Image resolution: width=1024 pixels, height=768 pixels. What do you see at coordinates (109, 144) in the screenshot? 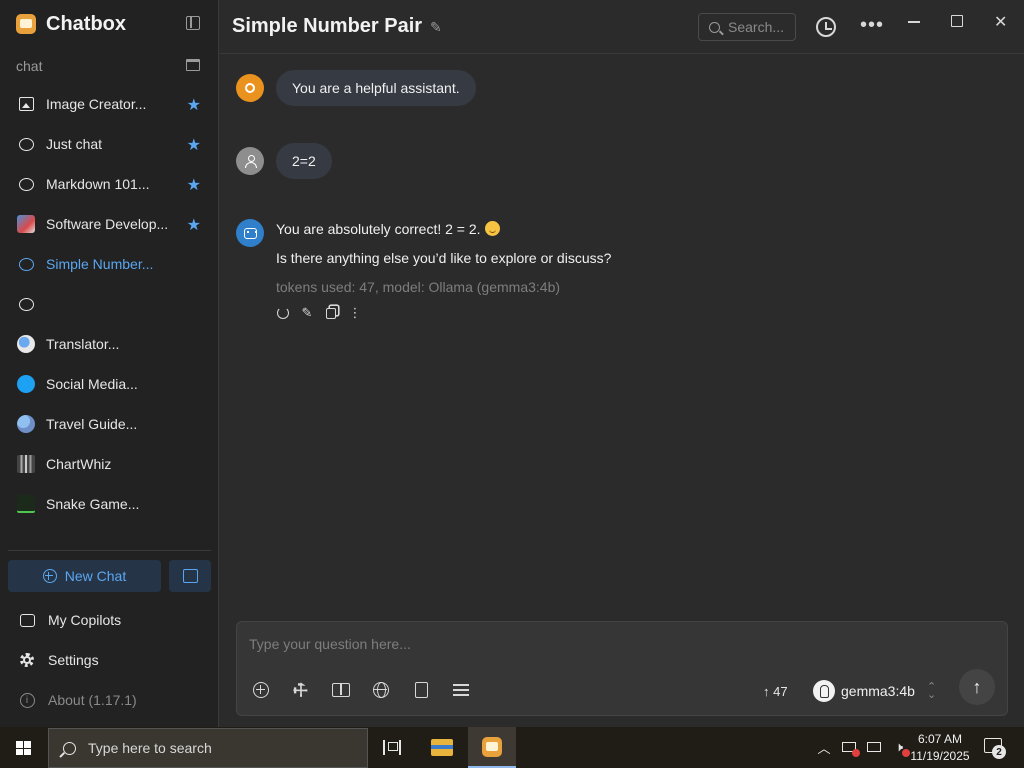
I see `chat-item-just-chat: Just chat ★` at bounding box center [109, 144].